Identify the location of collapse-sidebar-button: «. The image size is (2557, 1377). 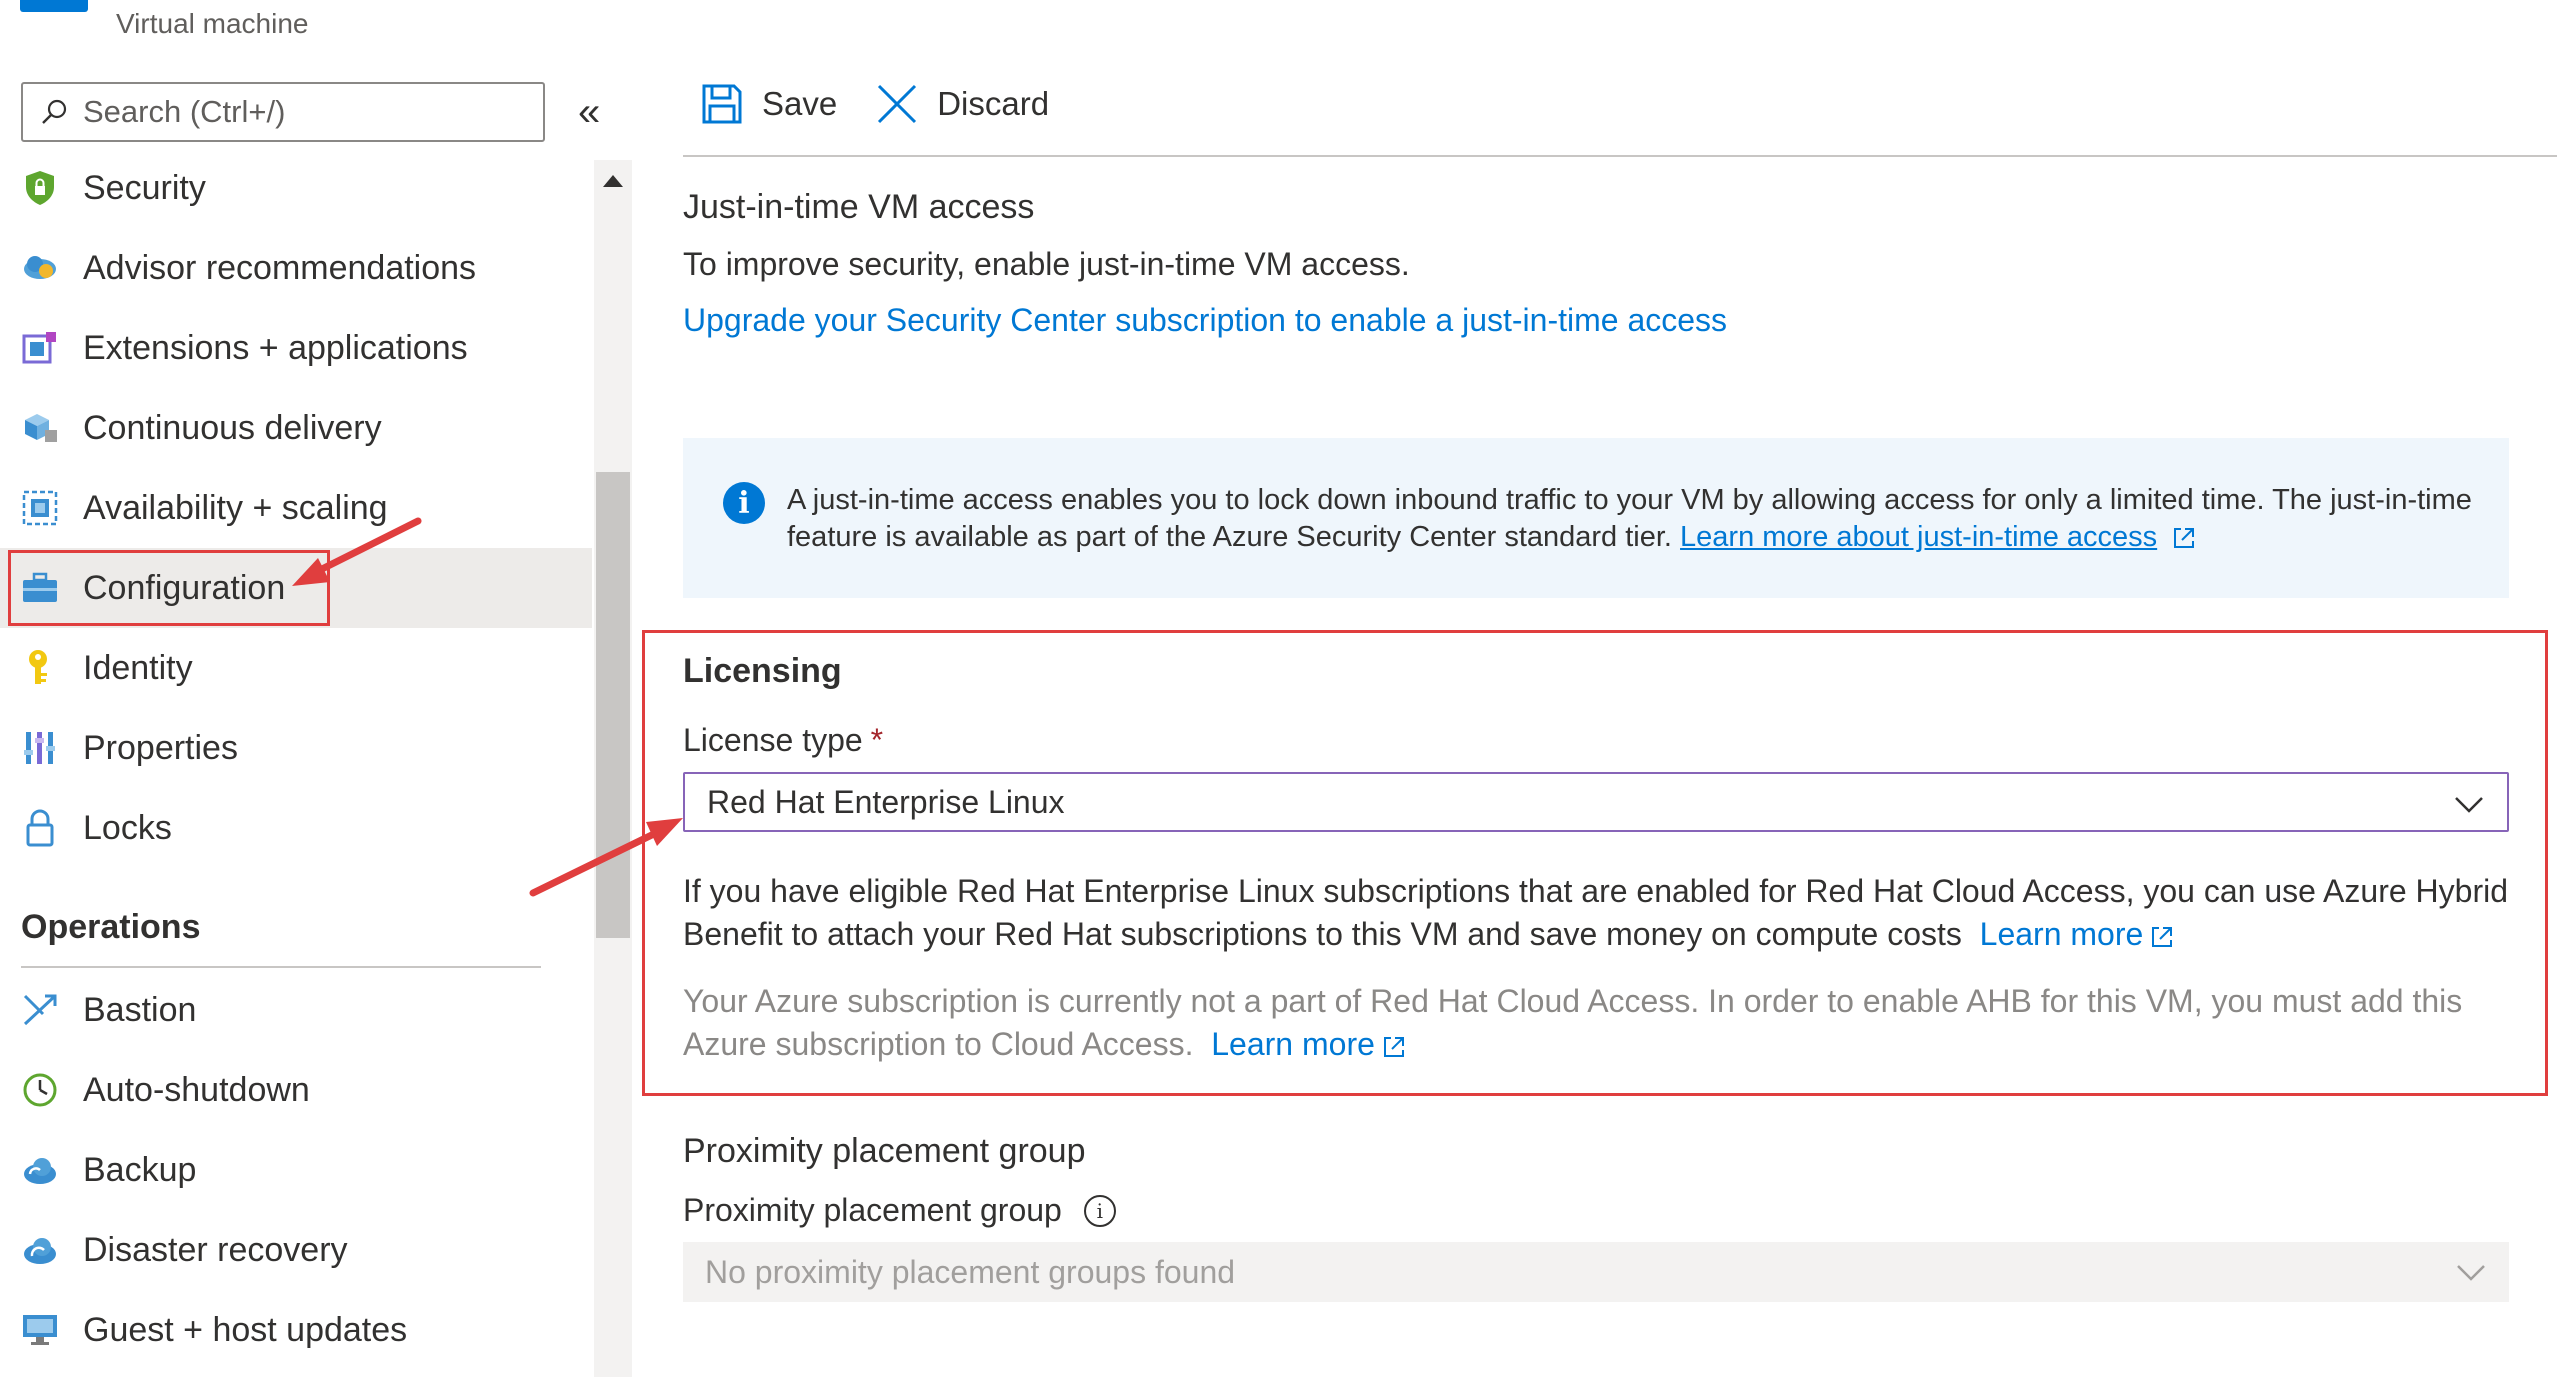
(589, 112).